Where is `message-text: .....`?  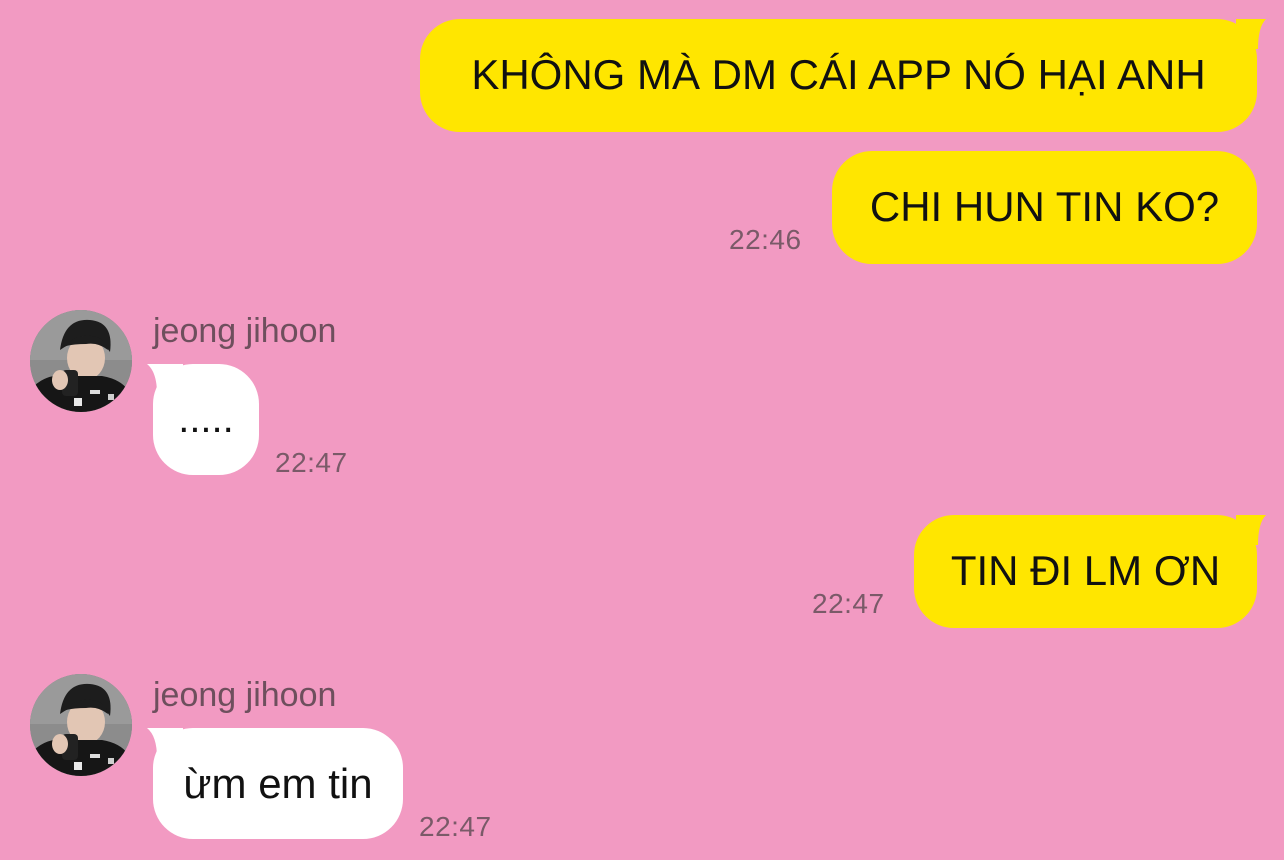 message-text: ..... is located at coordinates (206, 419).